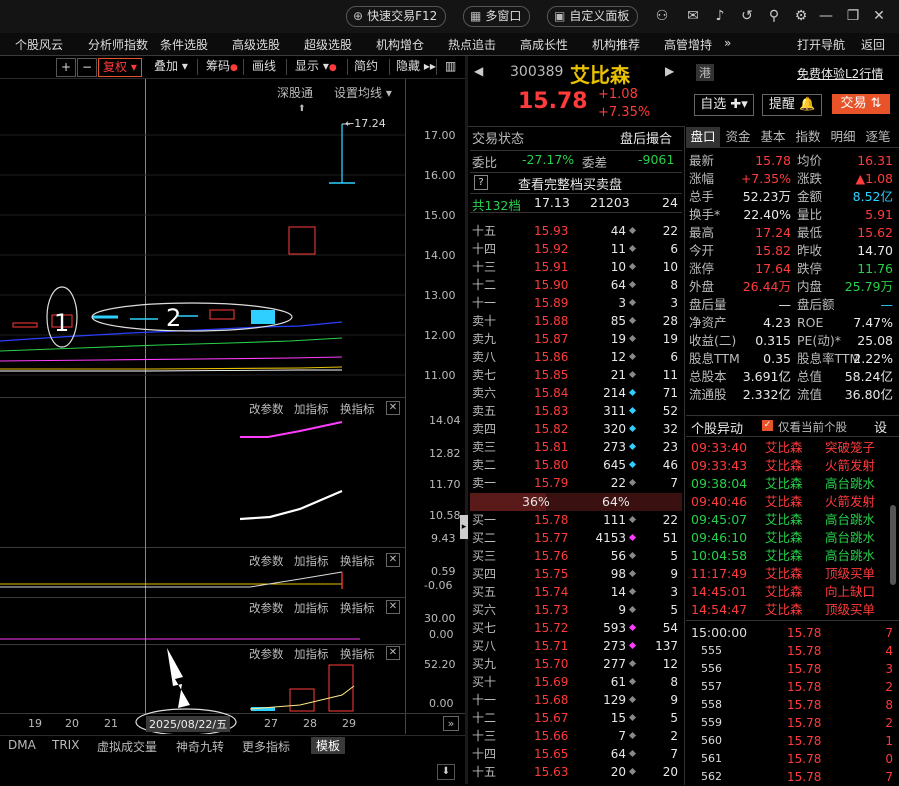 The height and width of the screenshot is (786, 899). Describe the element at coordinates (703, 137) in the screenshot. I see `tab-pankou: 盘口` at that location.